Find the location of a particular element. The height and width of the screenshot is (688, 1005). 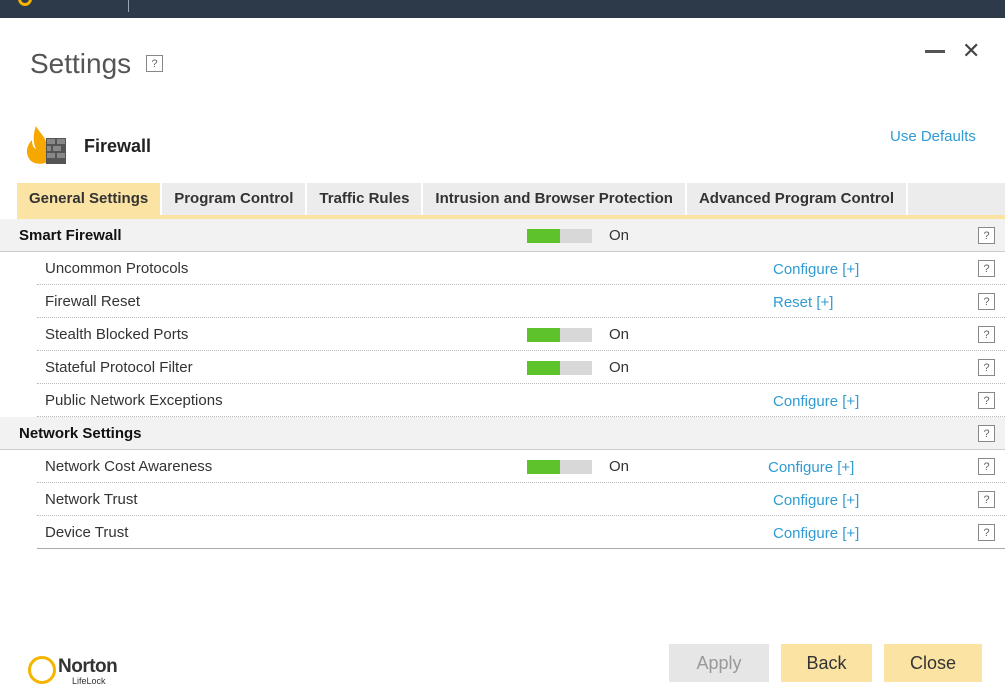

brand-name: Norton is located at coordinates (88, 666).